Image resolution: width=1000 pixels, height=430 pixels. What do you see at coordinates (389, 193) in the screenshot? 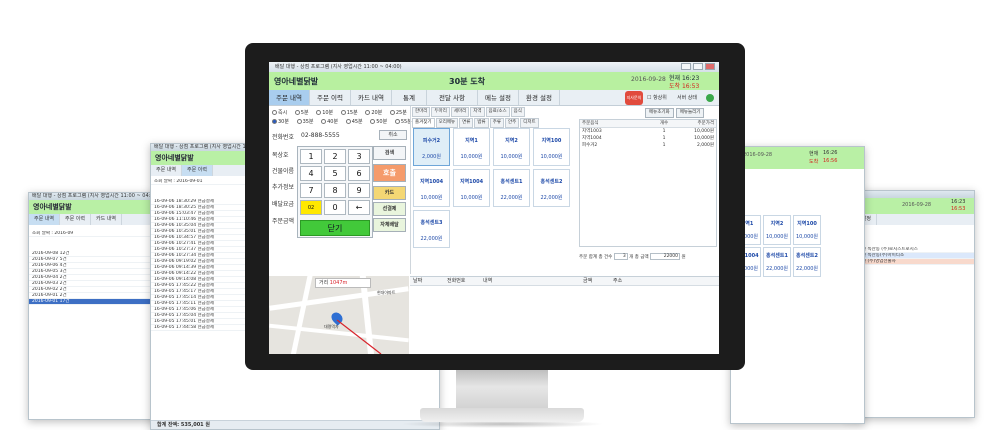
I see `card-button: 카드` at bounding box center [389, 193].